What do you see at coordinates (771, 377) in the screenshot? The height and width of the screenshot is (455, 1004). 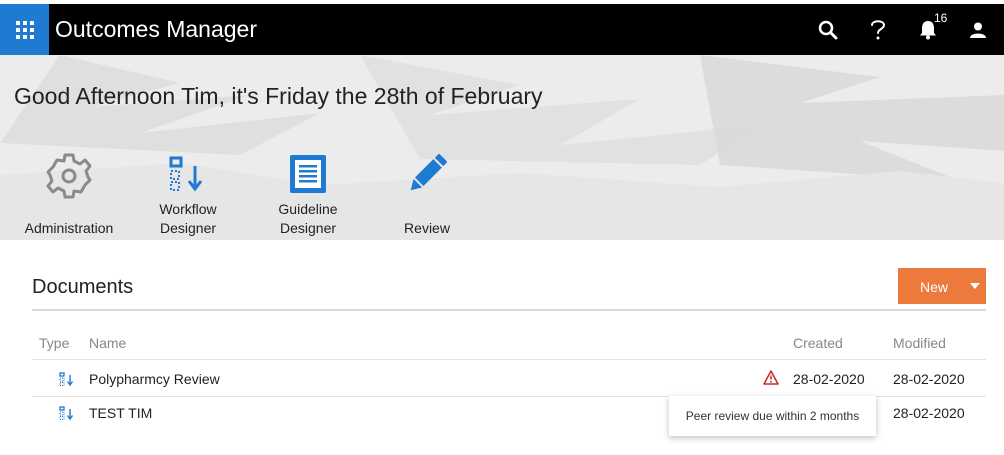 I see `warning-icon` at bounding box center [771, 377].